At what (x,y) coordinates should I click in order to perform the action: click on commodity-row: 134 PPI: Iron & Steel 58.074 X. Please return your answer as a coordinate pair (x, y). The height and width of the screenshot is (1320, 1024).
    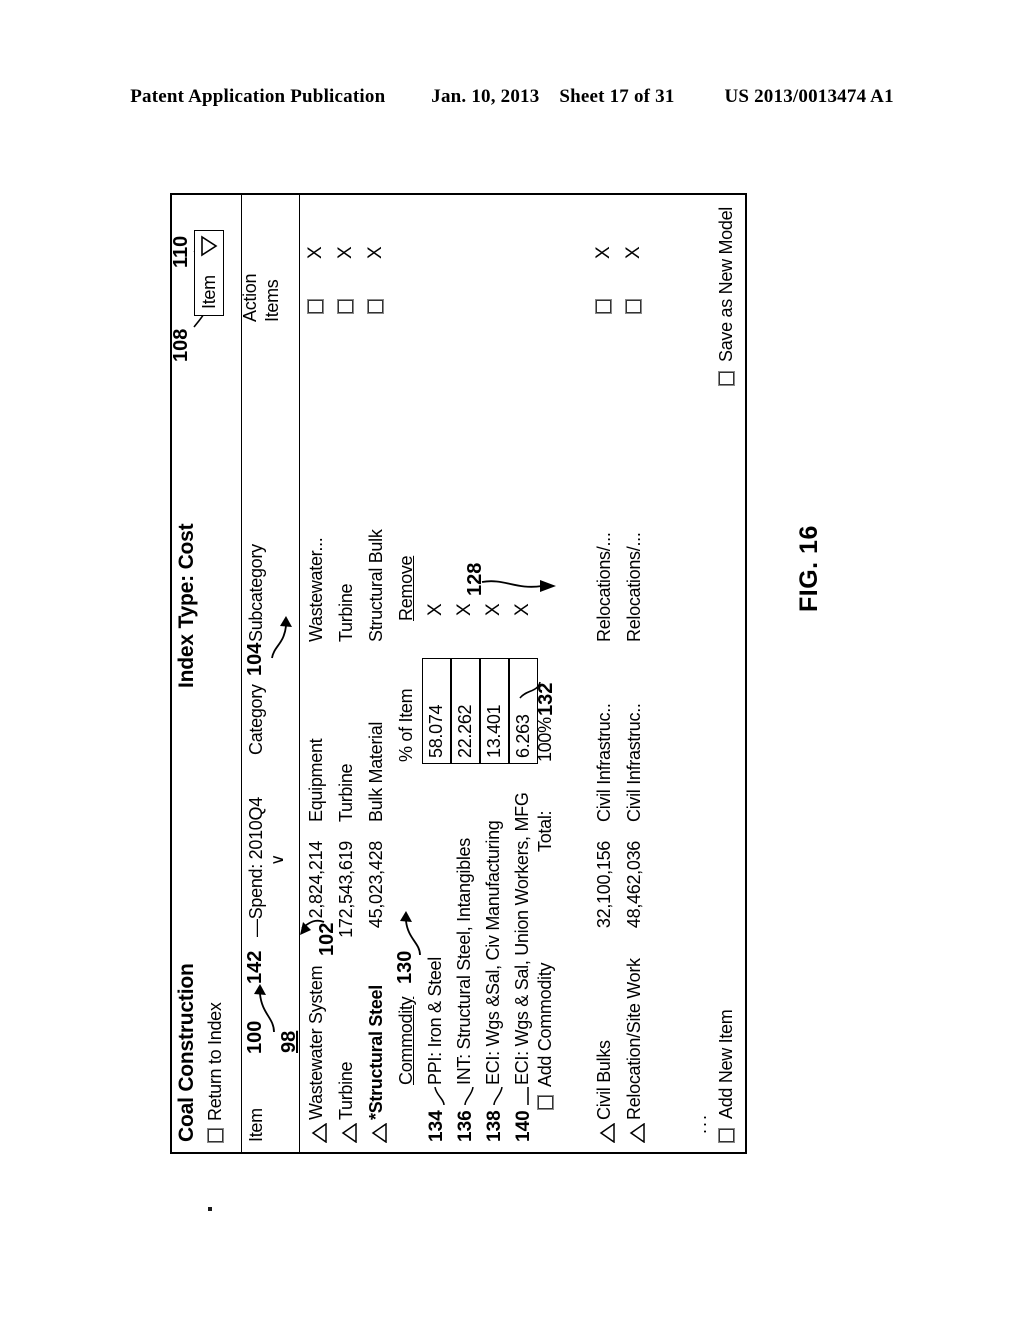
    Looking at the image, I should click on (437, 673).